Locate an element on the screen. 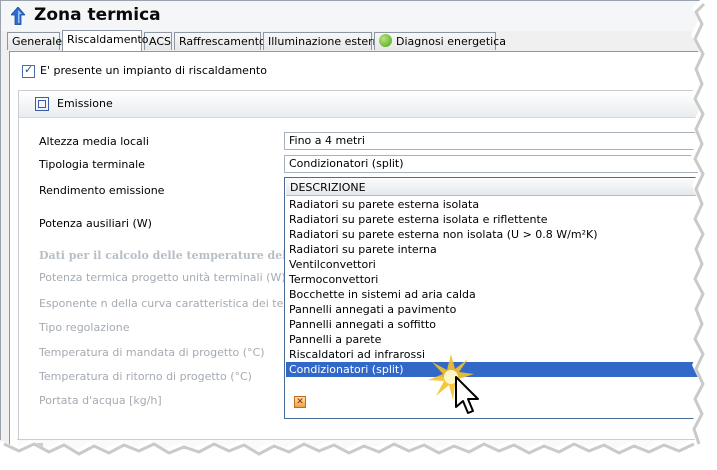 Image resolution: width=717 pixels, height=470 pixels. tab-label: Raffrescamento is located at coordinates (222, 41).